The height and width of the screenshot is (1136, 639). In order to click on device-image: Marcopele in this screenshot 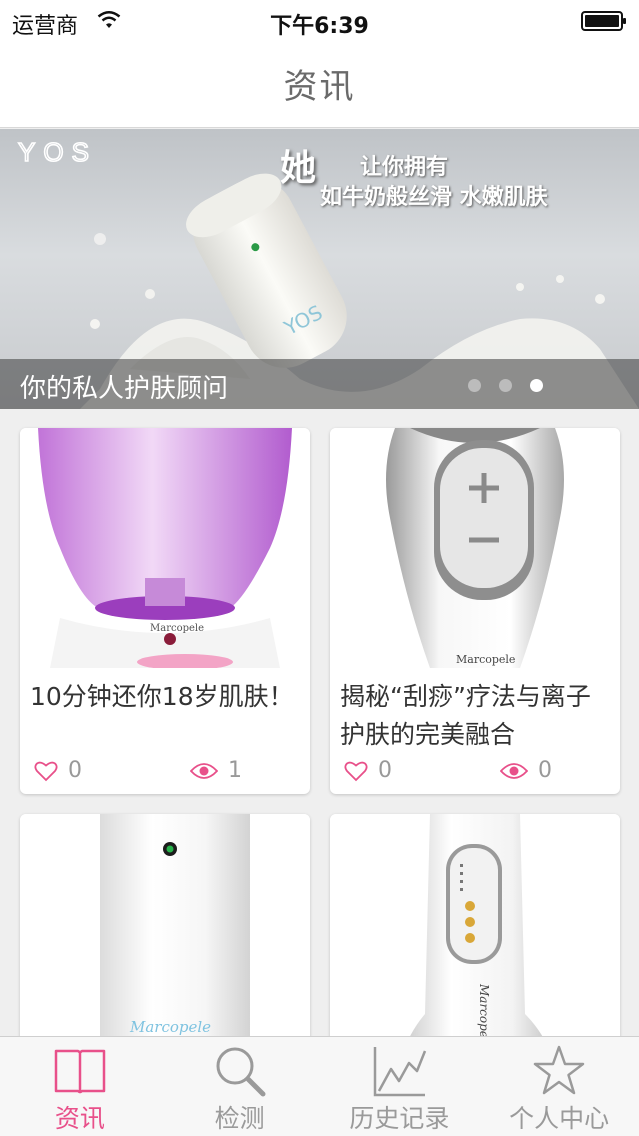, I will do `click(475, 548)`.